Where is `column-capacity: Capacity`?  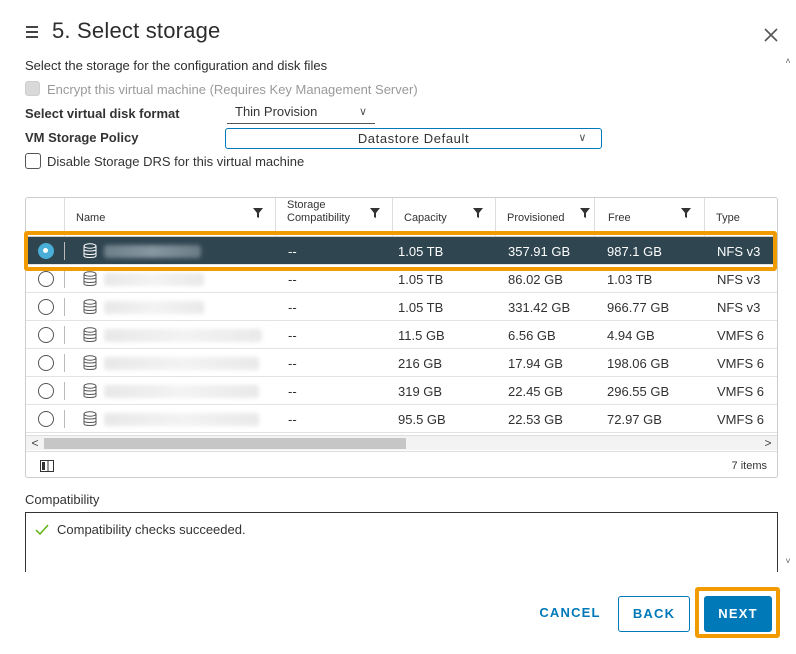
column-capacity: Capacity is located at coordinates (443, 217).